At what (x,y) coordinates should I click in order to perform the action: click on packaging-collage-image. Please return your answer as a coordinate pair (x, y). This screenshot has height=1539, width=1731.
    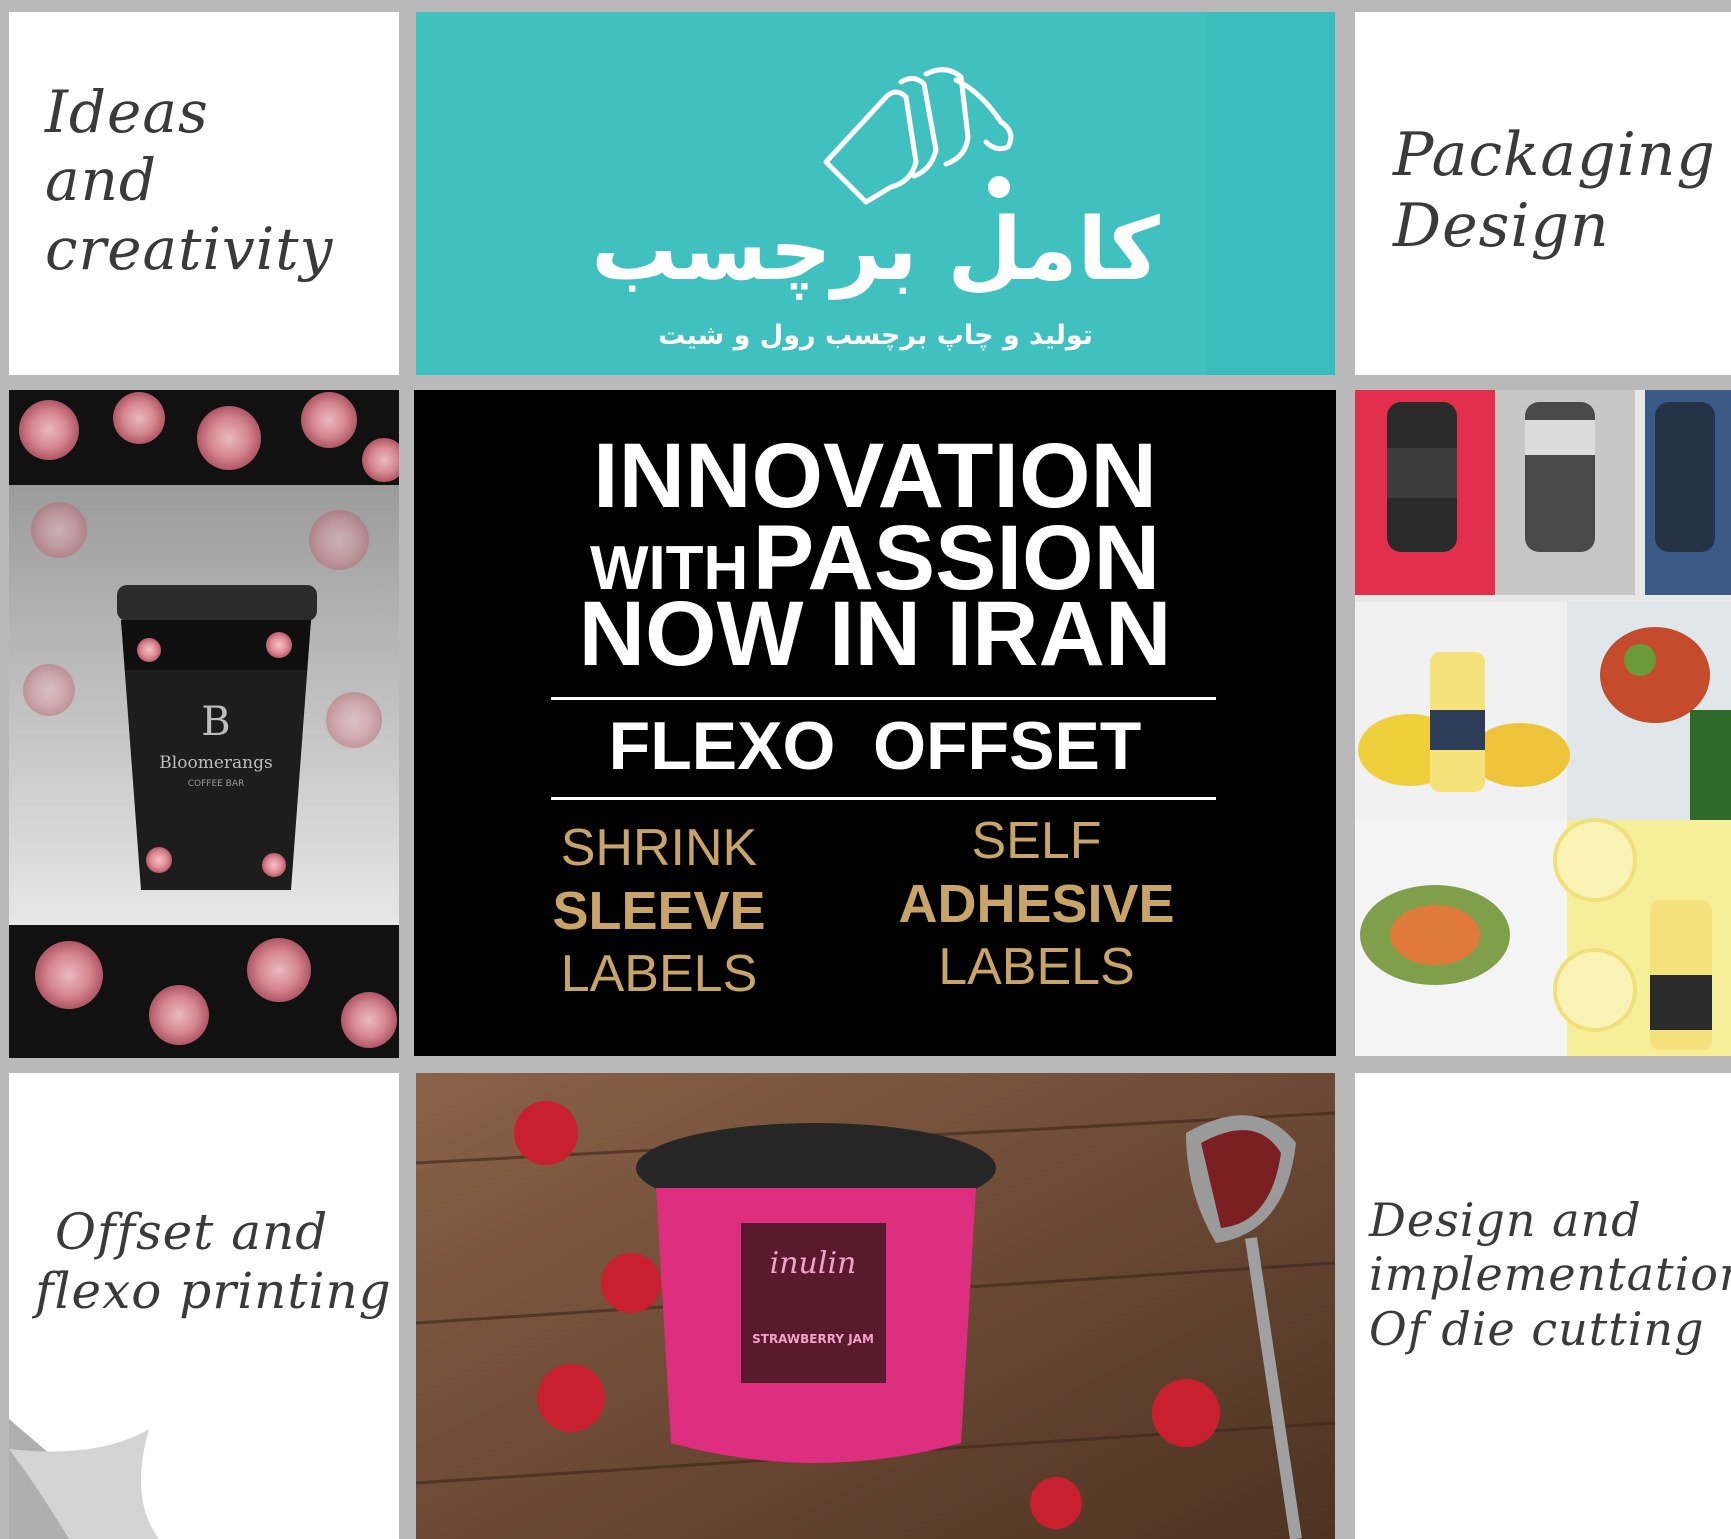
    Looking at the image, I should click on (1543, 723).